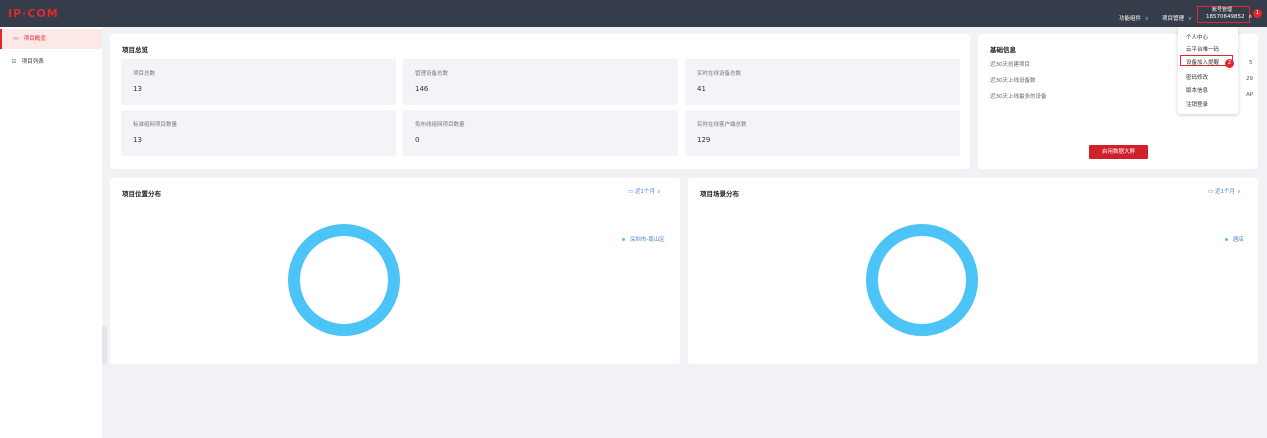 Image resolution: width=1267 pixels, height=438 pixels. Describe the element at coordinates (440, 125) in the screenshot. I see `stat-label: 免布线组网项目数量` at that location.